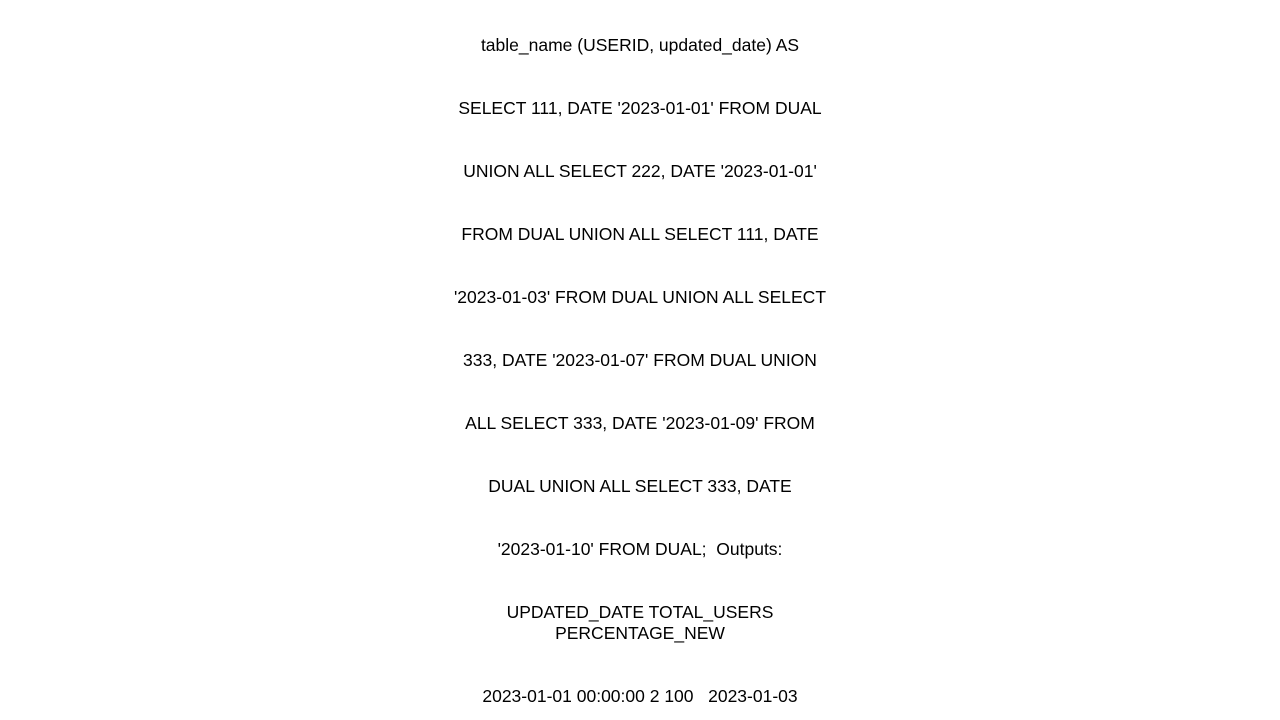 The height and width of the screenshot is (720, 1280). Describe the element at coordinates (642, 622) in the screenshot. I see `text-line: UPDATED_DATE TOTAL_USERS PERCENTAGE_NEW` at that location.